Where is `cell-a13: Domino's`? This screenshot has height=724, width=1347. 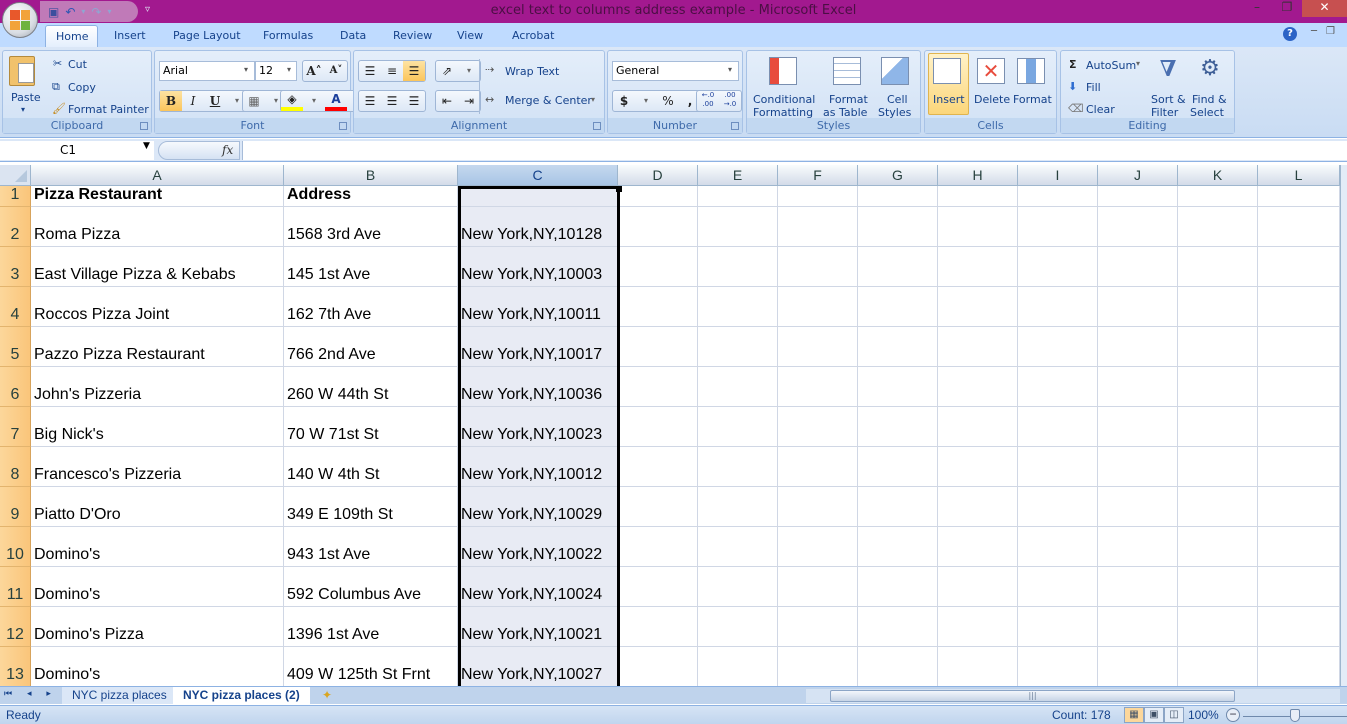
cell-a13: Domino's is located at coordinates (157, 666).